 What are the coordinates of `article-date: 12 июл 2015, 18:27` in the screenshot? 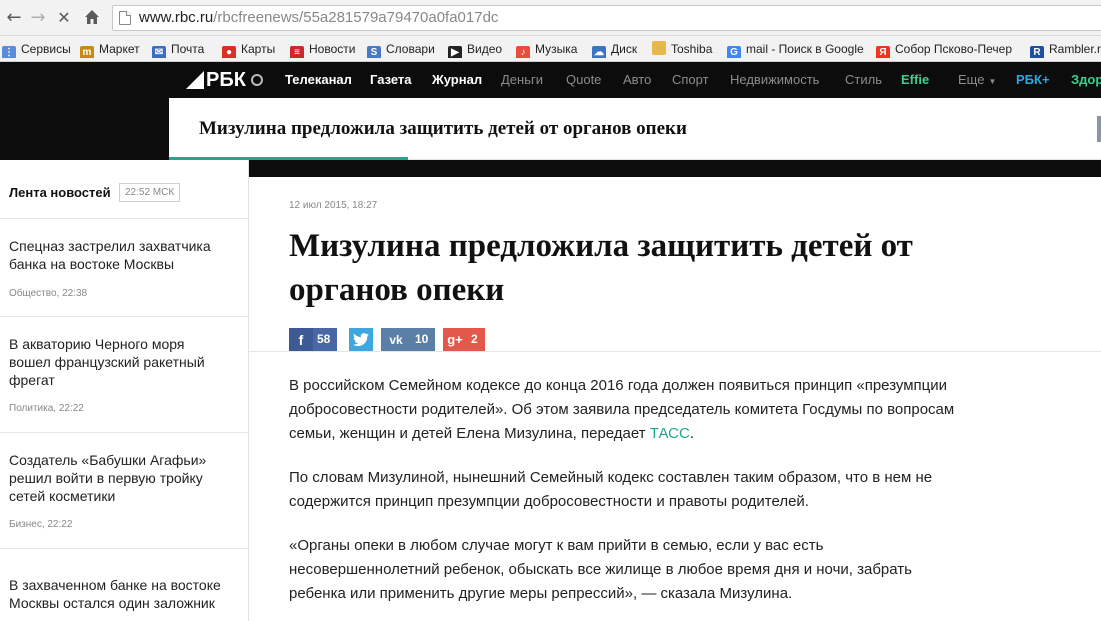 It's located at (333, 205).